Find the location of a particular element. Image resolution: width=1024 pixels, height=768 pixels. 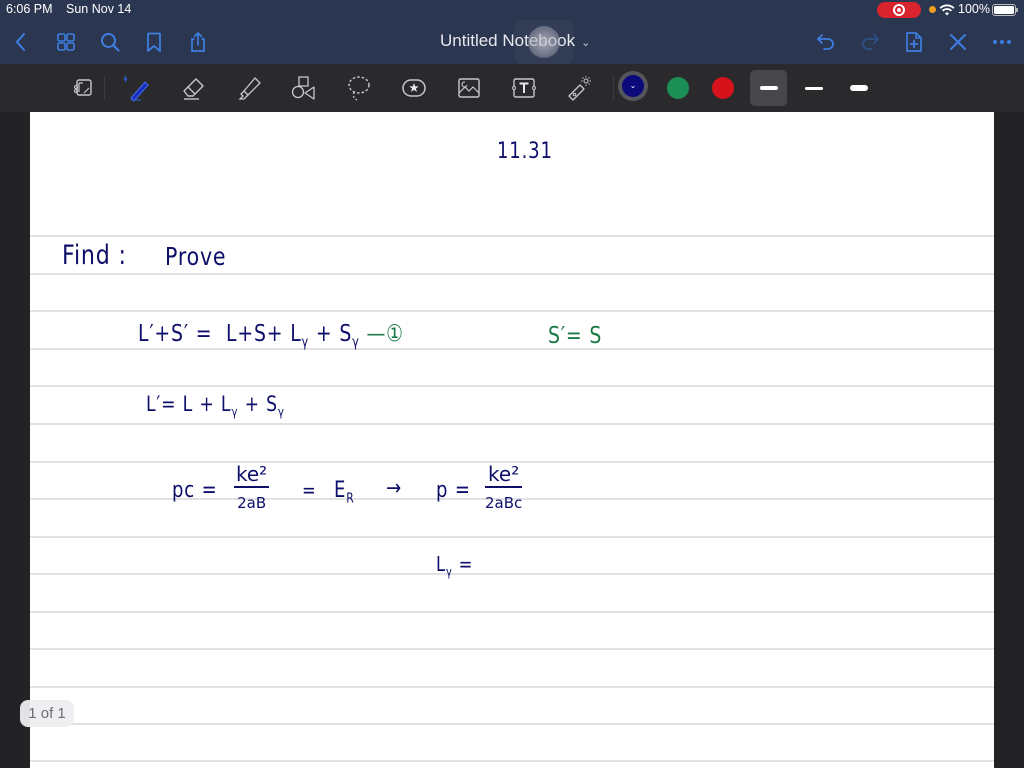

back-button is located at coordinates (21, 42).